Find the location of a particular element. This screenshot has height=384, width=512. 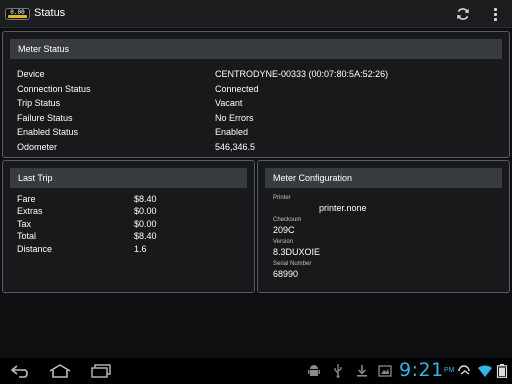

app-icon-lamp is located at coordinates (17, 16).